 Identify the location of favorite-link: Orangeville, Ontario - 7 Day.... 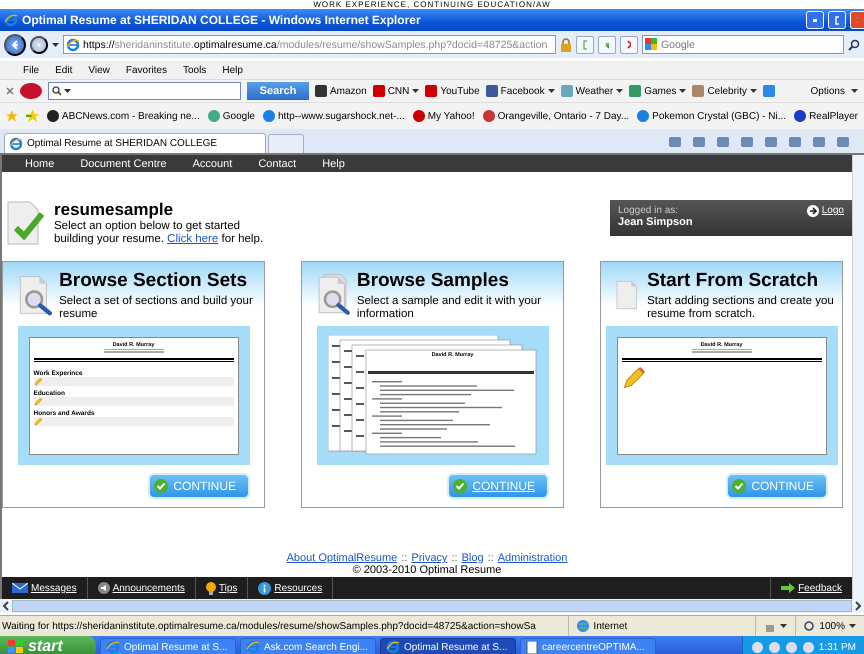
(556, 116).